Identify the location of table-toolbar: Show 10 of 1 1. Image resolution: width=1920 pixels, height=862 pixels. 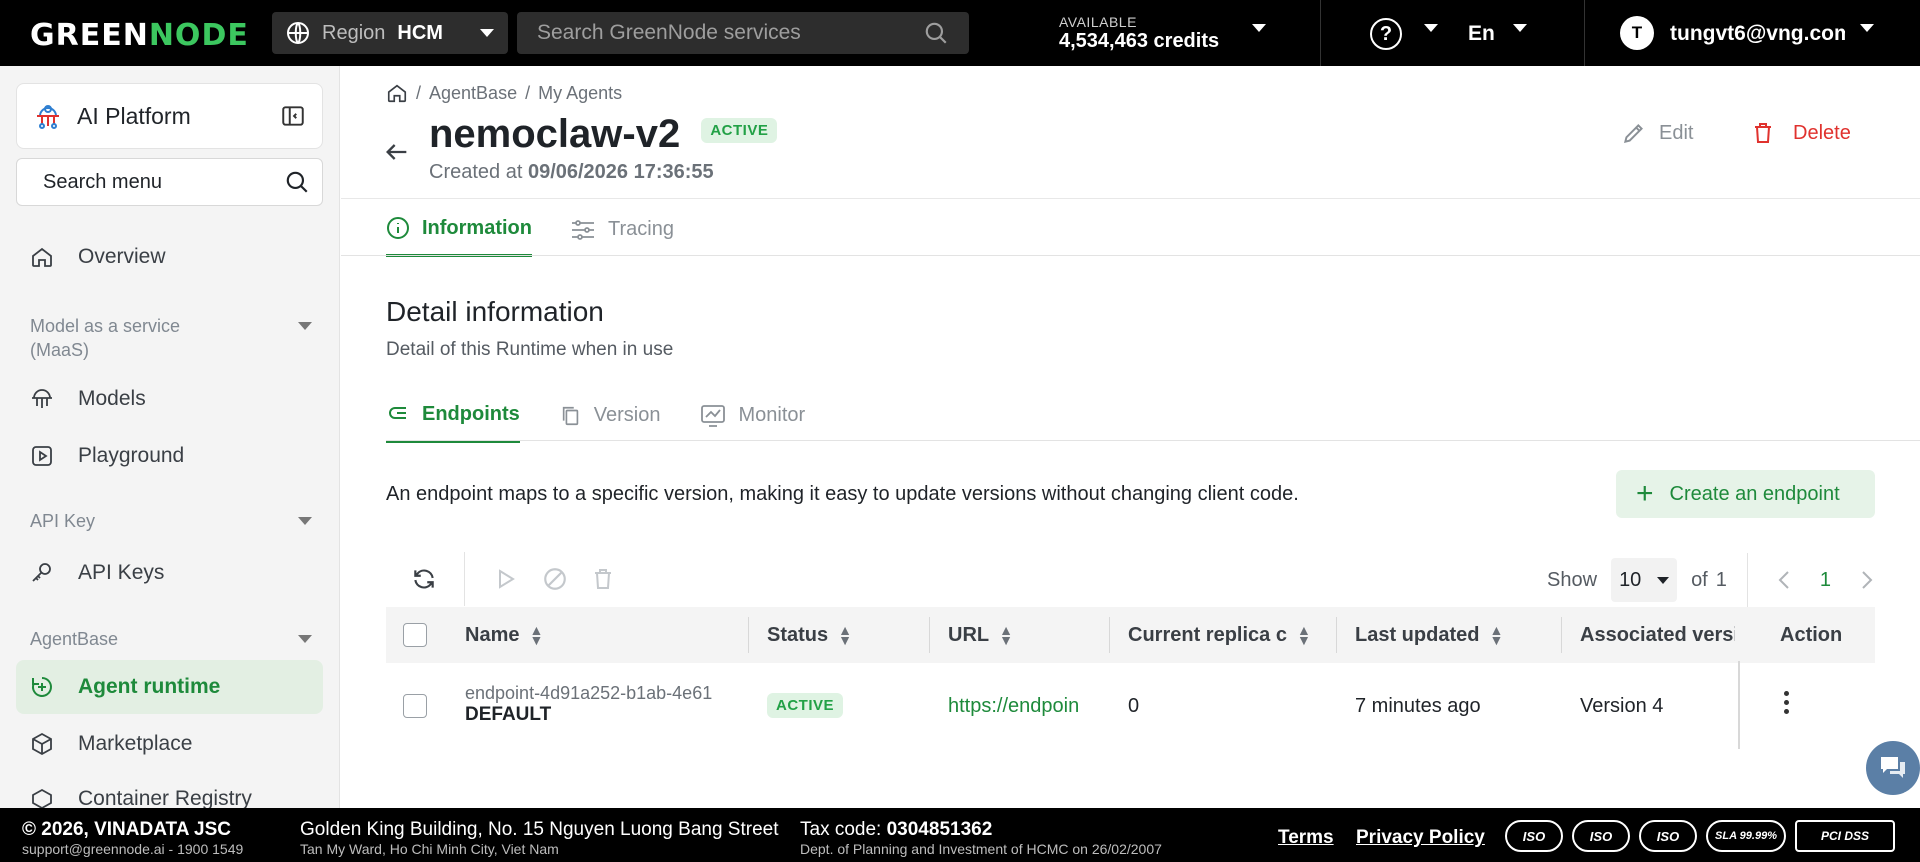
(1130, 580).